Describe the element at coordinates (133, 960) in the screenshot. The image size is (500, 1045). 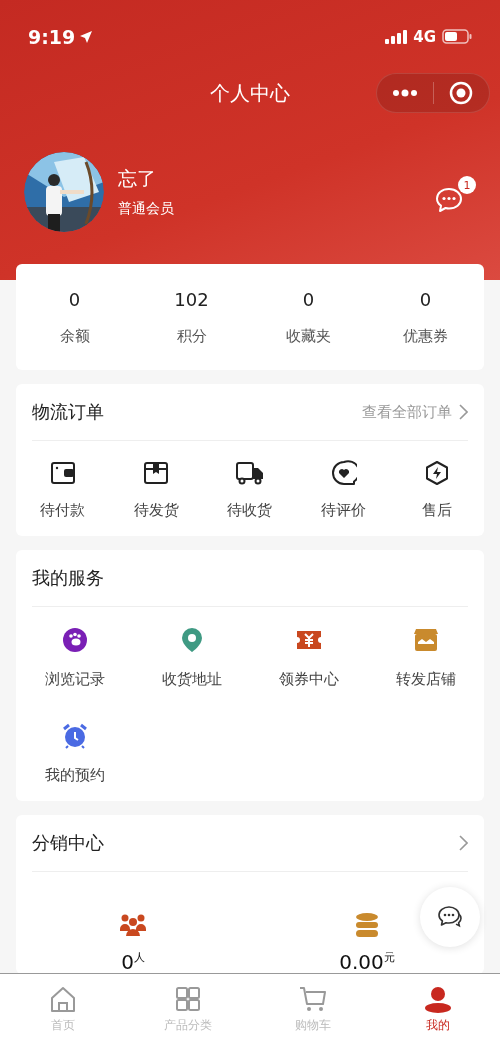
I see `distribution-value: 0$^{人}$` at that location.